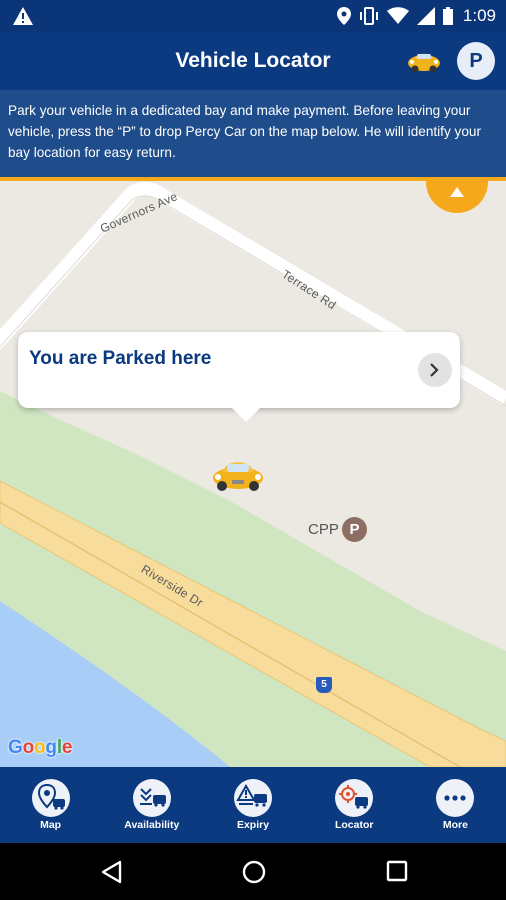 The height and width of the screenshot is (900, 506). What do you see at coordinates (343, 16) in the screenshot?
I see `location-icon` at bounding box center [343, 16].